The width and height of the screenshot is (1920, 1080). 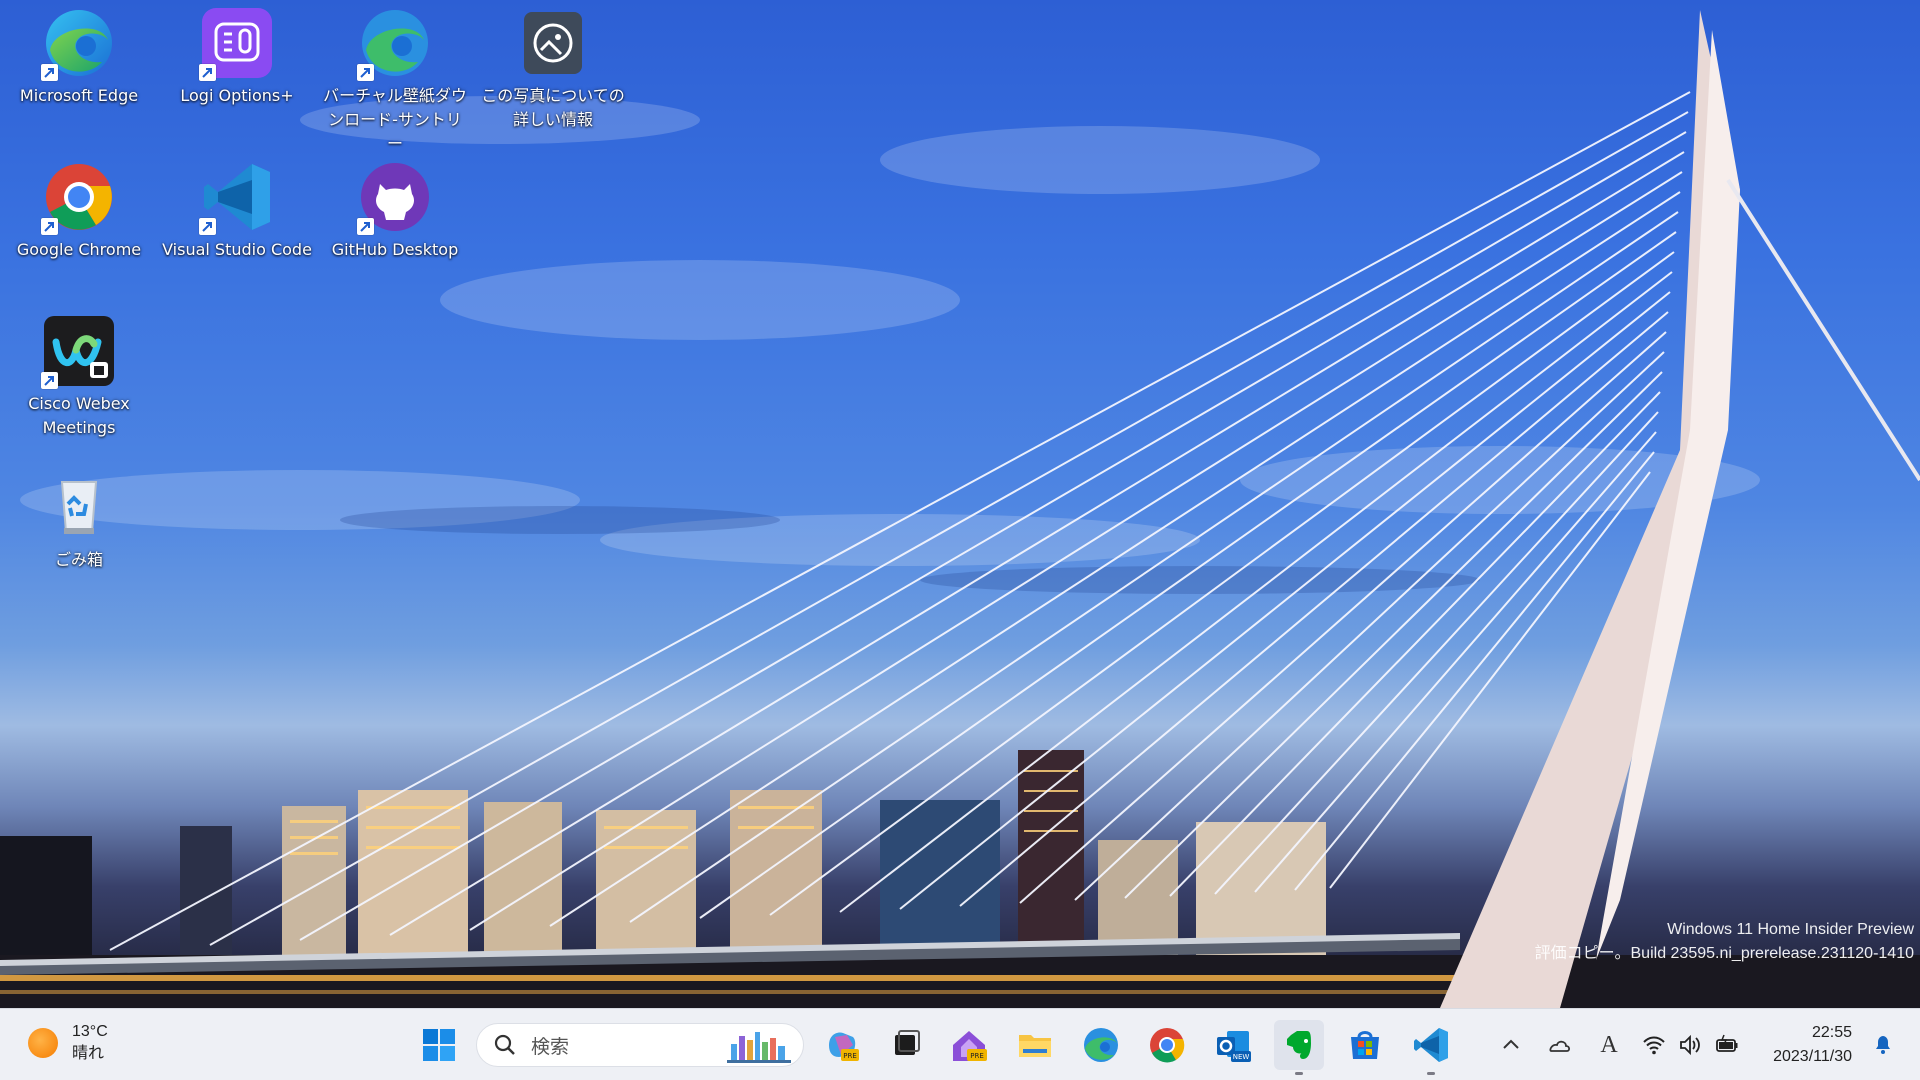 I want to click on sun-icon, so click(x=43, y=1043).